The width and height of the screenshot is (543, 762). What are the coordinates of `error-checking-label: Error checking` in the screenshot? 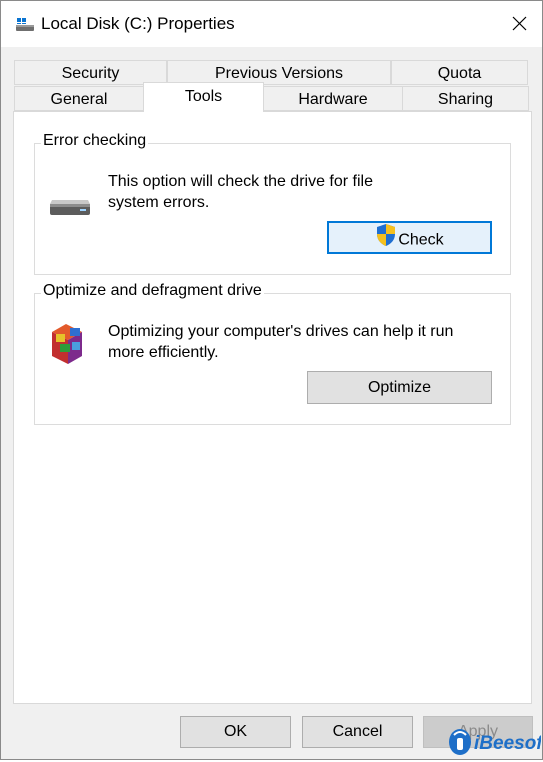 It's located at (95, 141).